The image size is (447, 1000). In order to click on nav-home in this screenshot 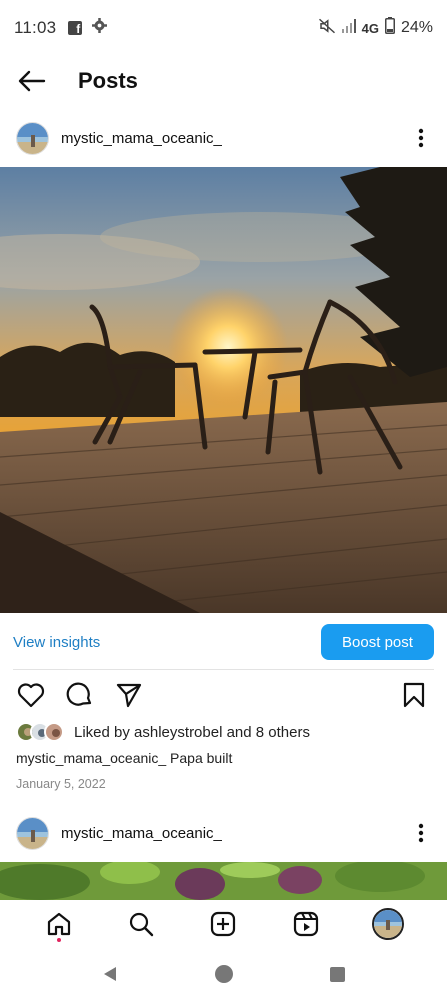, I will do `click(59, 924)`.